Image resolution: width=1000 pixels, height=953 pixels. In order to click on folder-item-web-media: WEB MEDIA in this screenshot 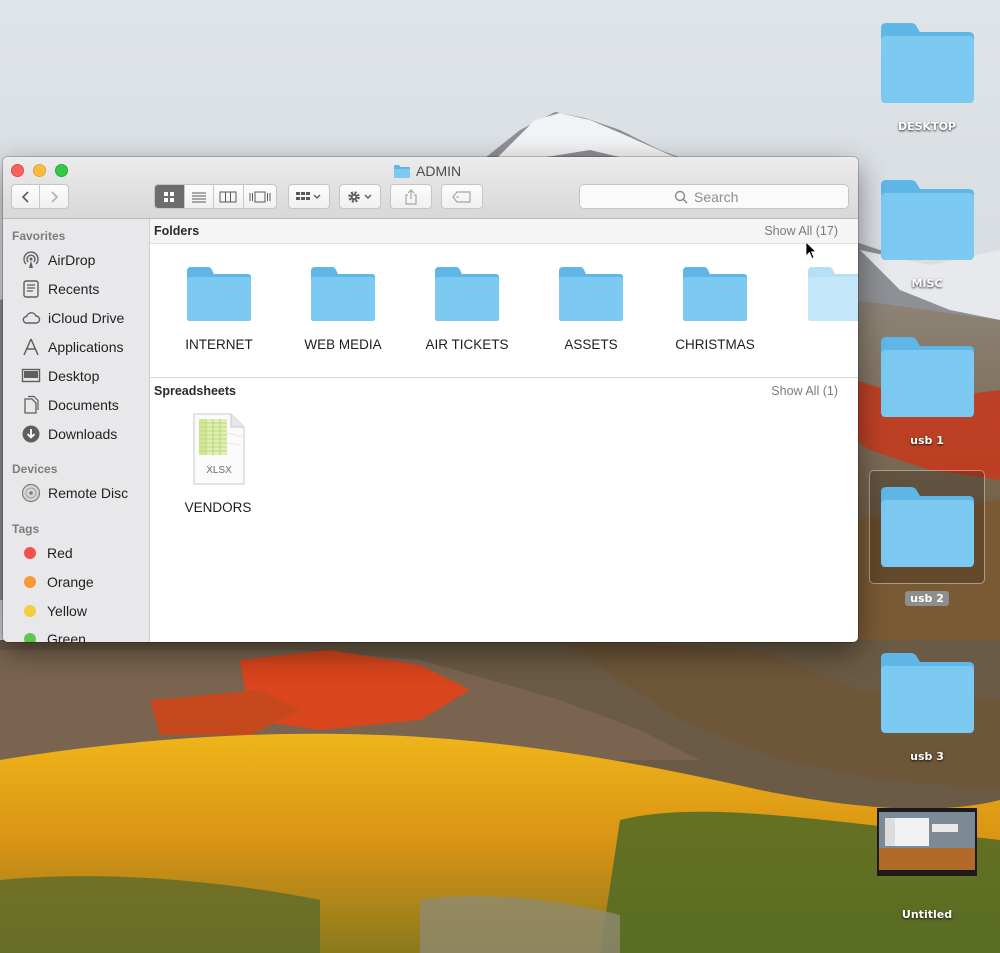, I will do `click(343, 304)`.